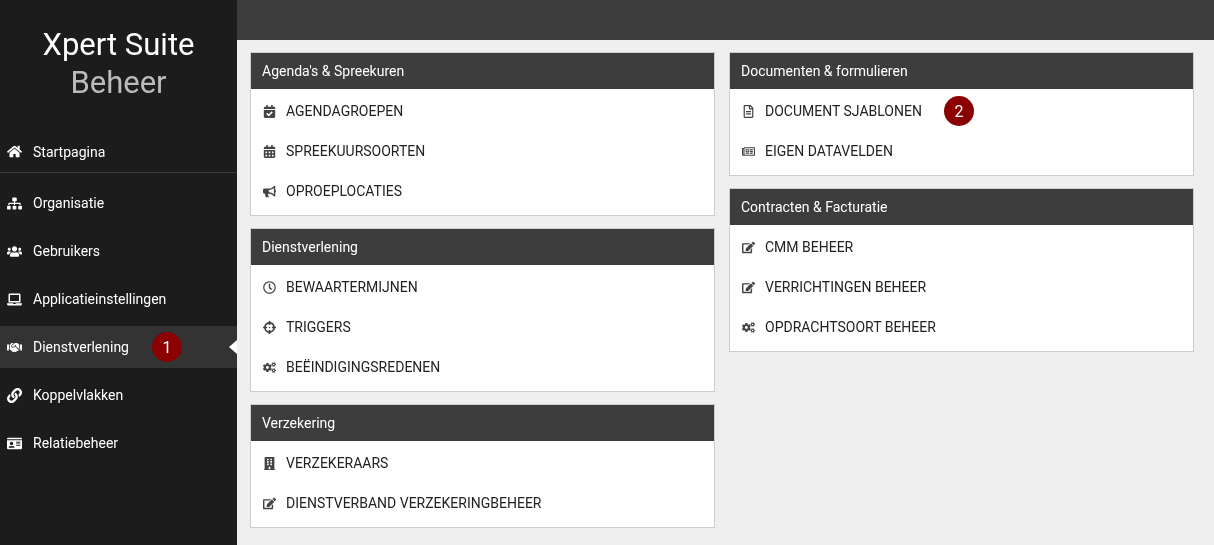 The height and width of the screenshot is (545, 1214). I want to click on section-header: Contracten & Facturatie, so click(961, 207).